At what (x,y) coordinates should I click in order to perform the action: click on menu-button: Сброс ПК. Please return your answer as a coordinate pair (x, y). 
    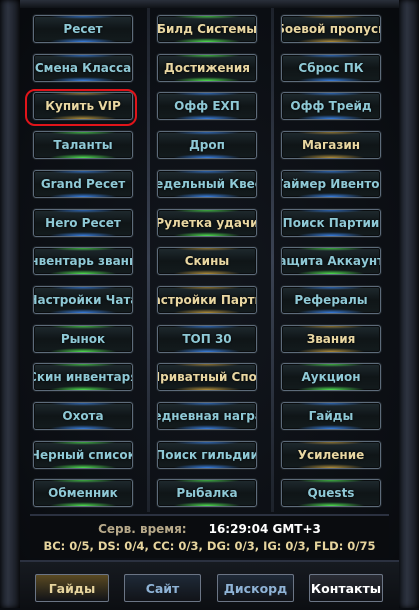
    Looking at the image, I should click on (331, 68).